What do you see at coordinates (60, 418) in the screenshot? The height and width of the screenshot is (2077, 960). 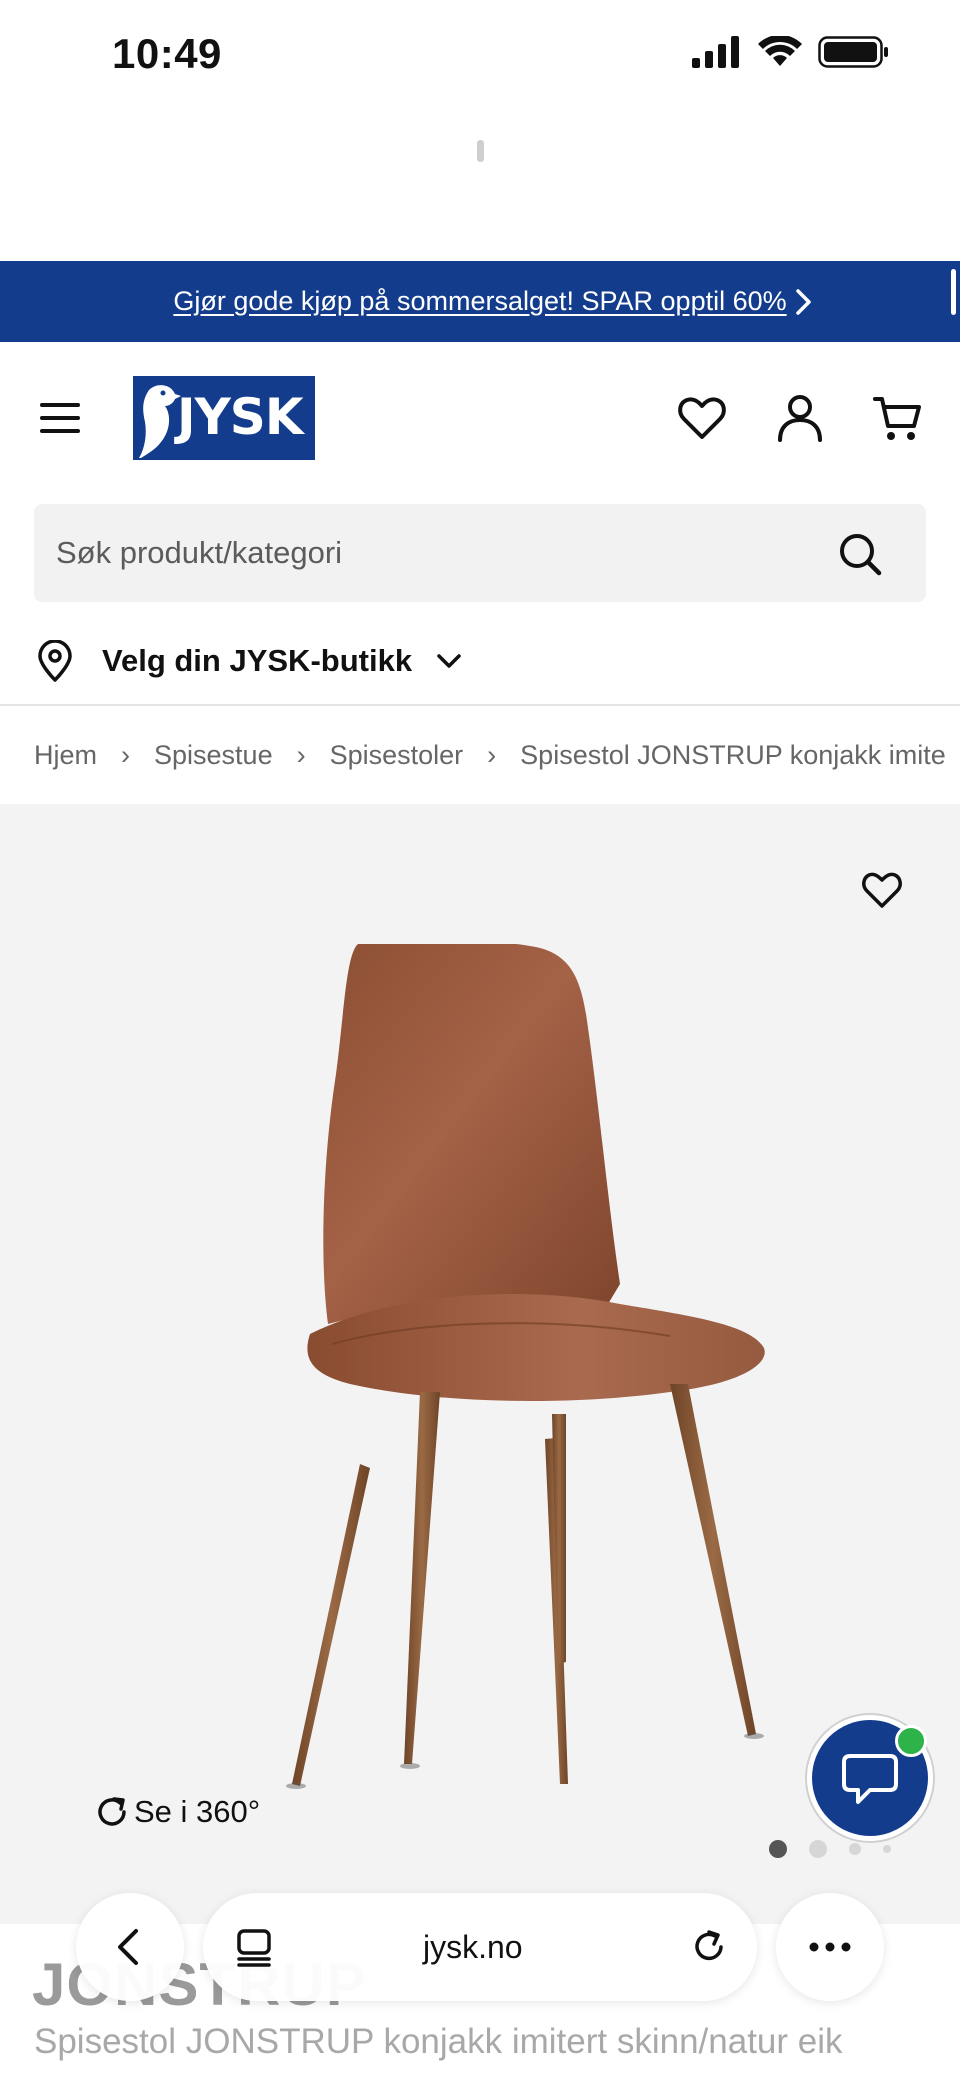 I see `menu-icon` at bounding box center [60, 418].